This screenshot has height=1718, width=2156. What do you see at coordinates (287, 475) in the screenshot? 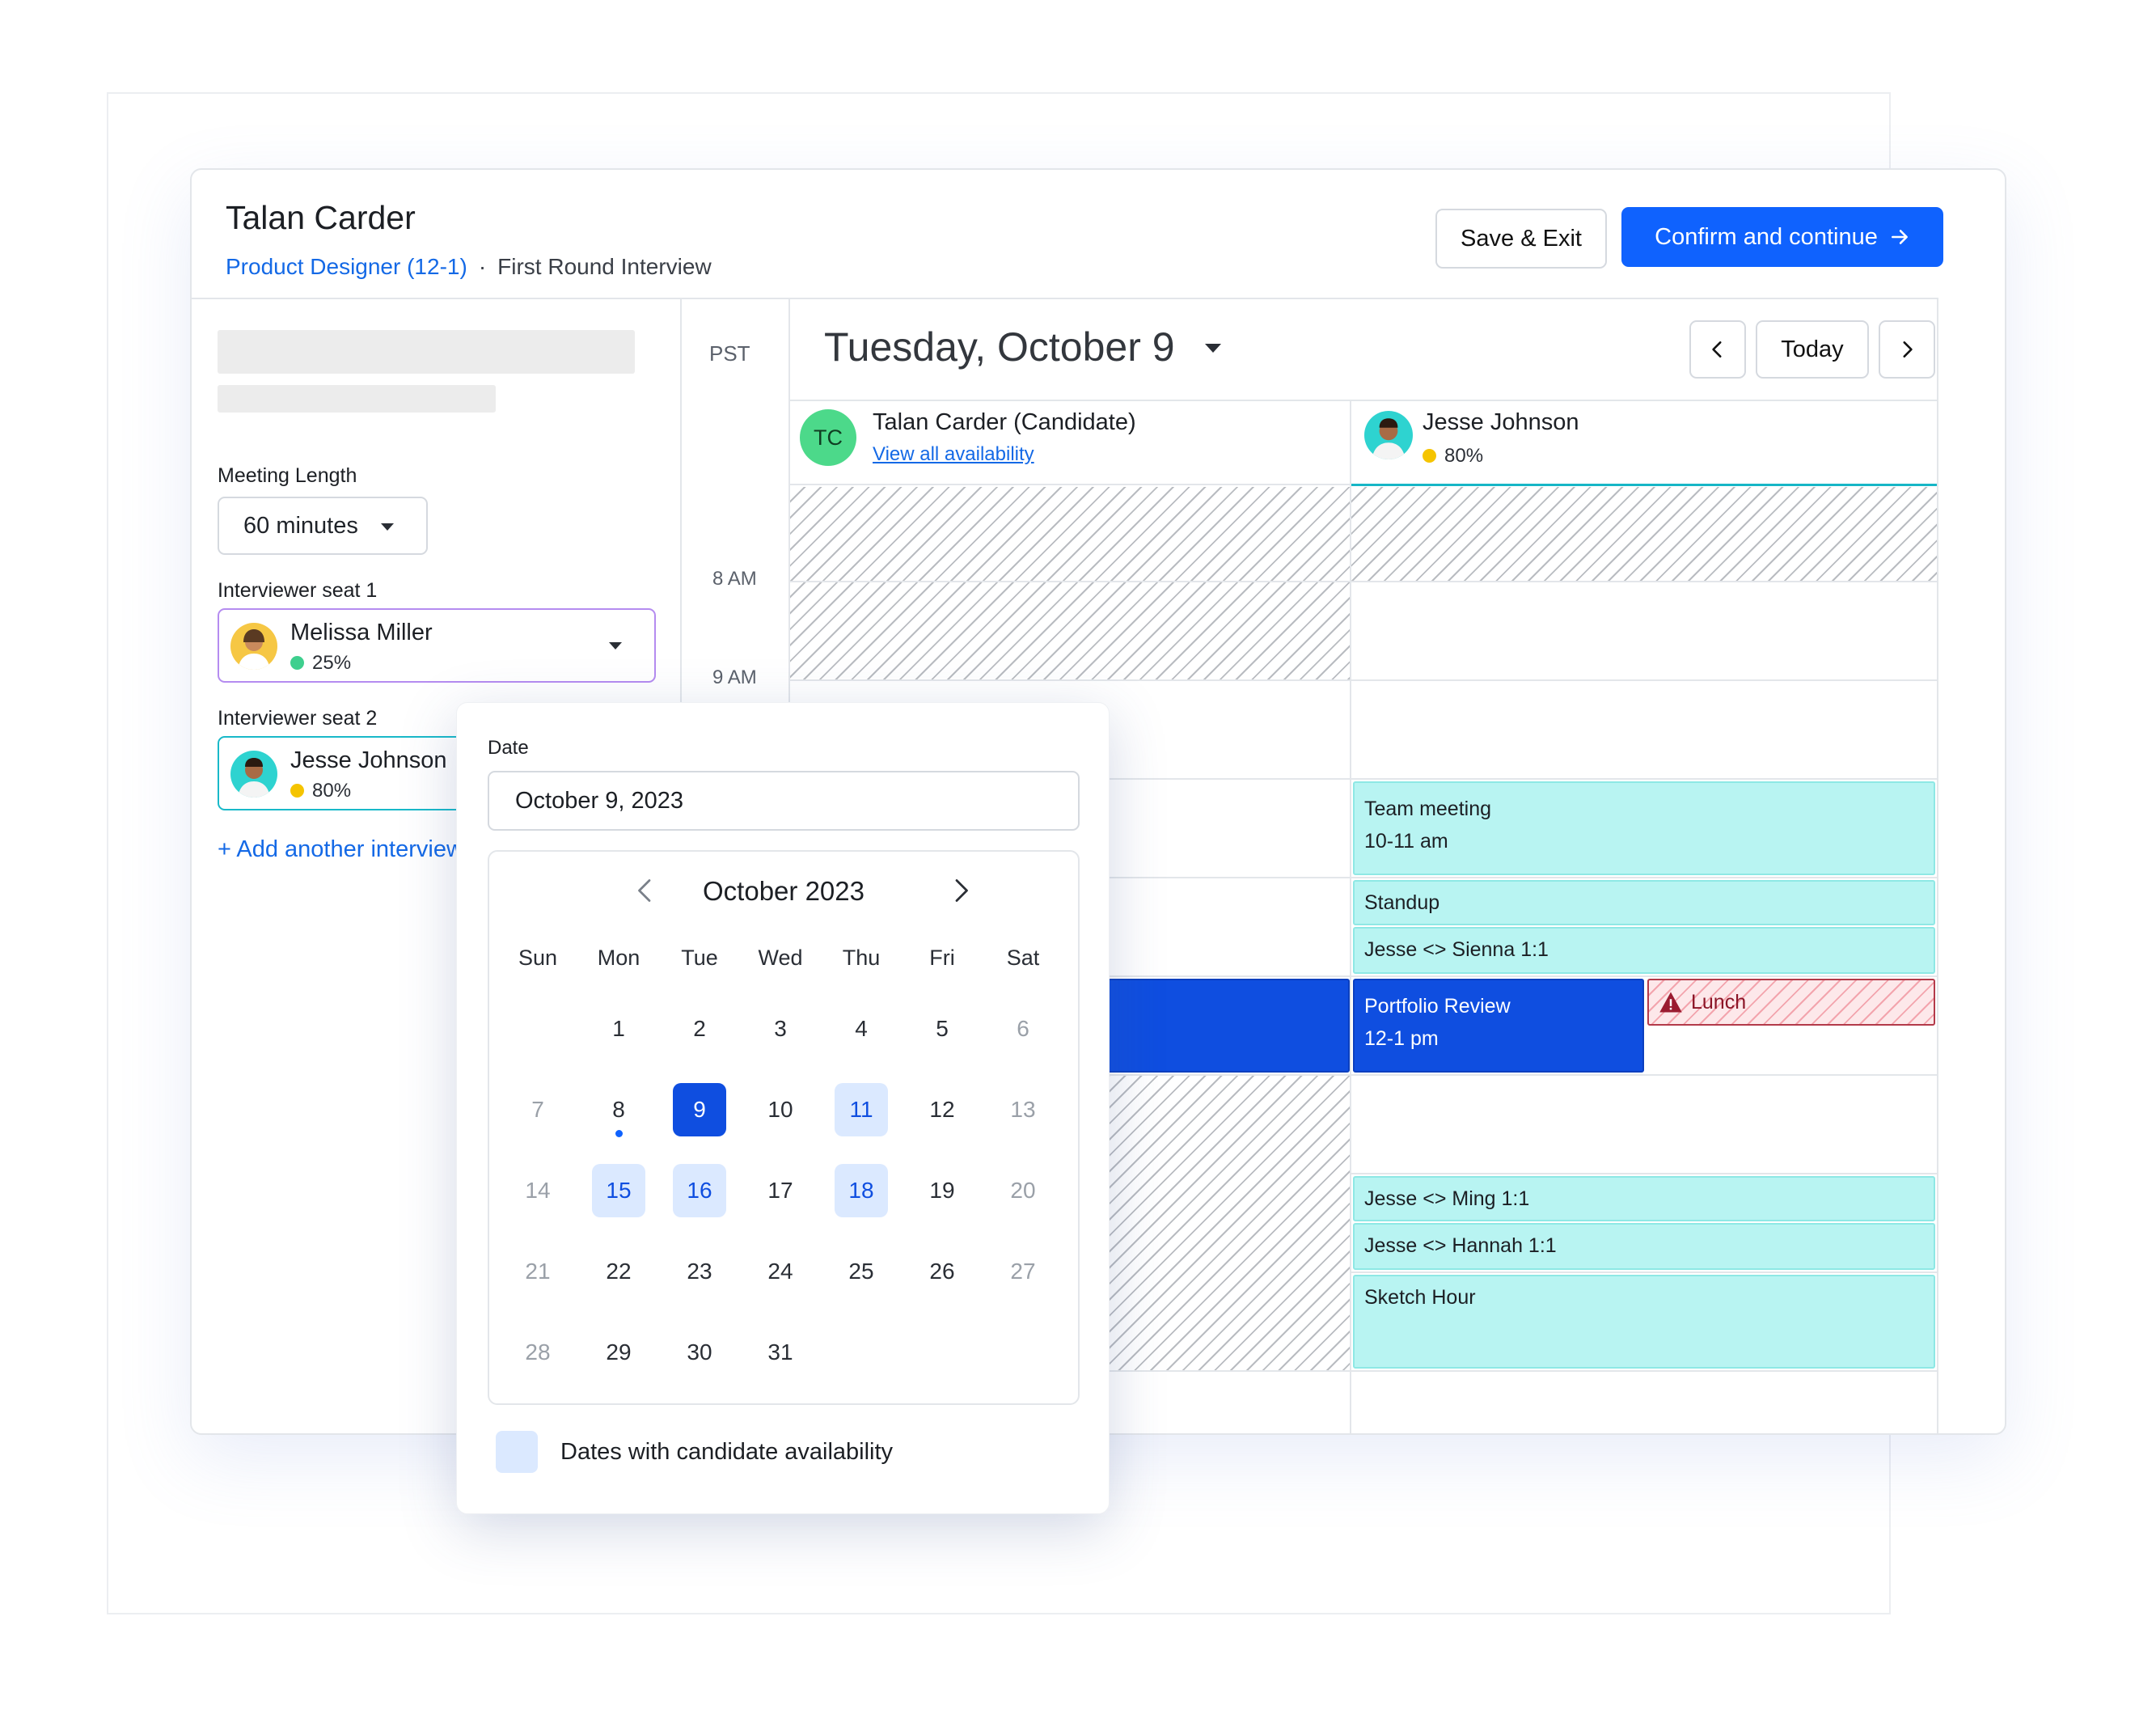
I see `meeting-length-label: Meeting Length` at bounding box center [287, 475].